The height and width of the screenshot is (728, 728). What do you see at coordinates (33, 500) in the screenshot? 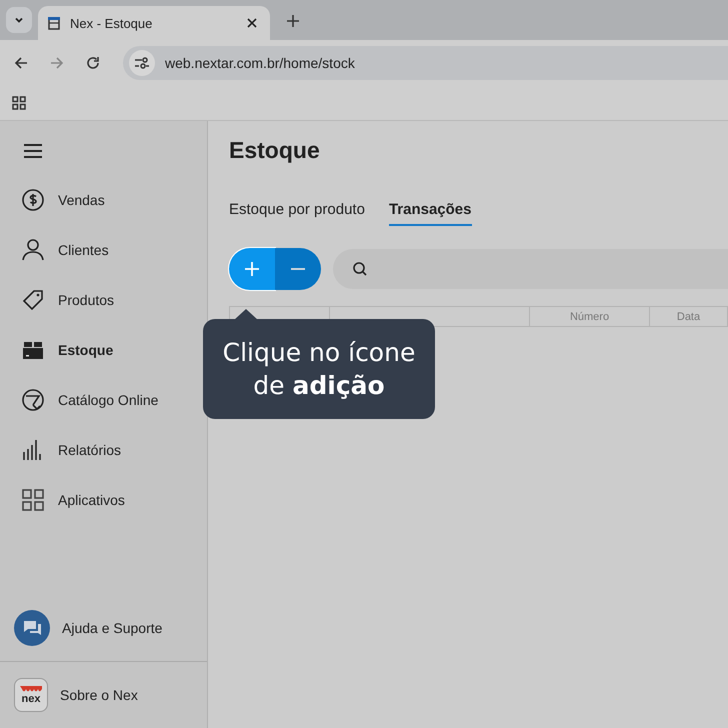
I see `grid-icon` at bounding box center [33, 500].